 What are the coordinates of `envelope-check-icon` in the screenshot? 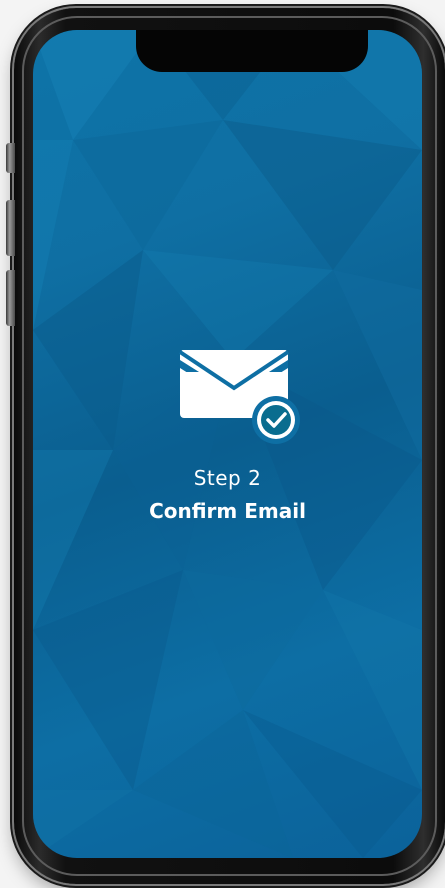 It's located at (241, 396).